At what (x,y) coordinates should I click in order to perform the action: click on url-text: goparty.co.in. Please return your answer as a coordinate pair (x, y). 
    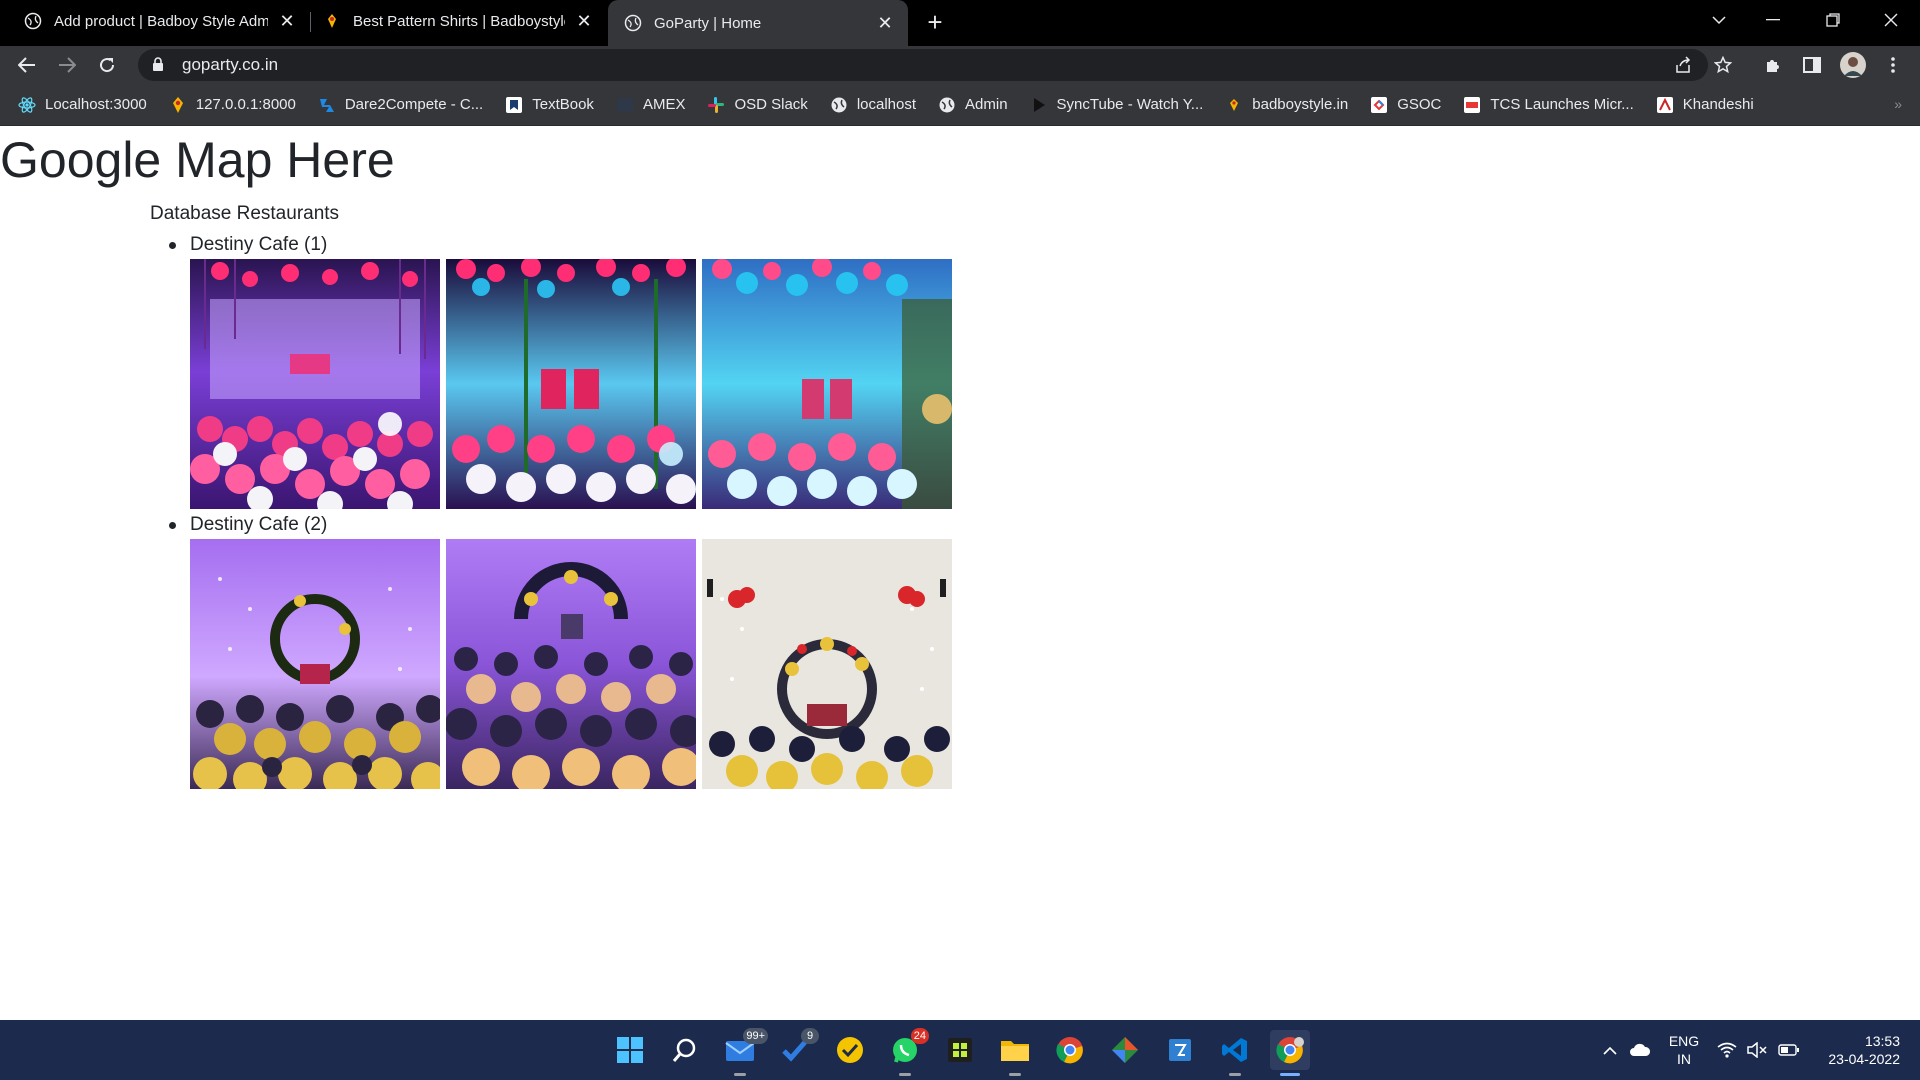
    Looking at the image, I should click on (230, 65).